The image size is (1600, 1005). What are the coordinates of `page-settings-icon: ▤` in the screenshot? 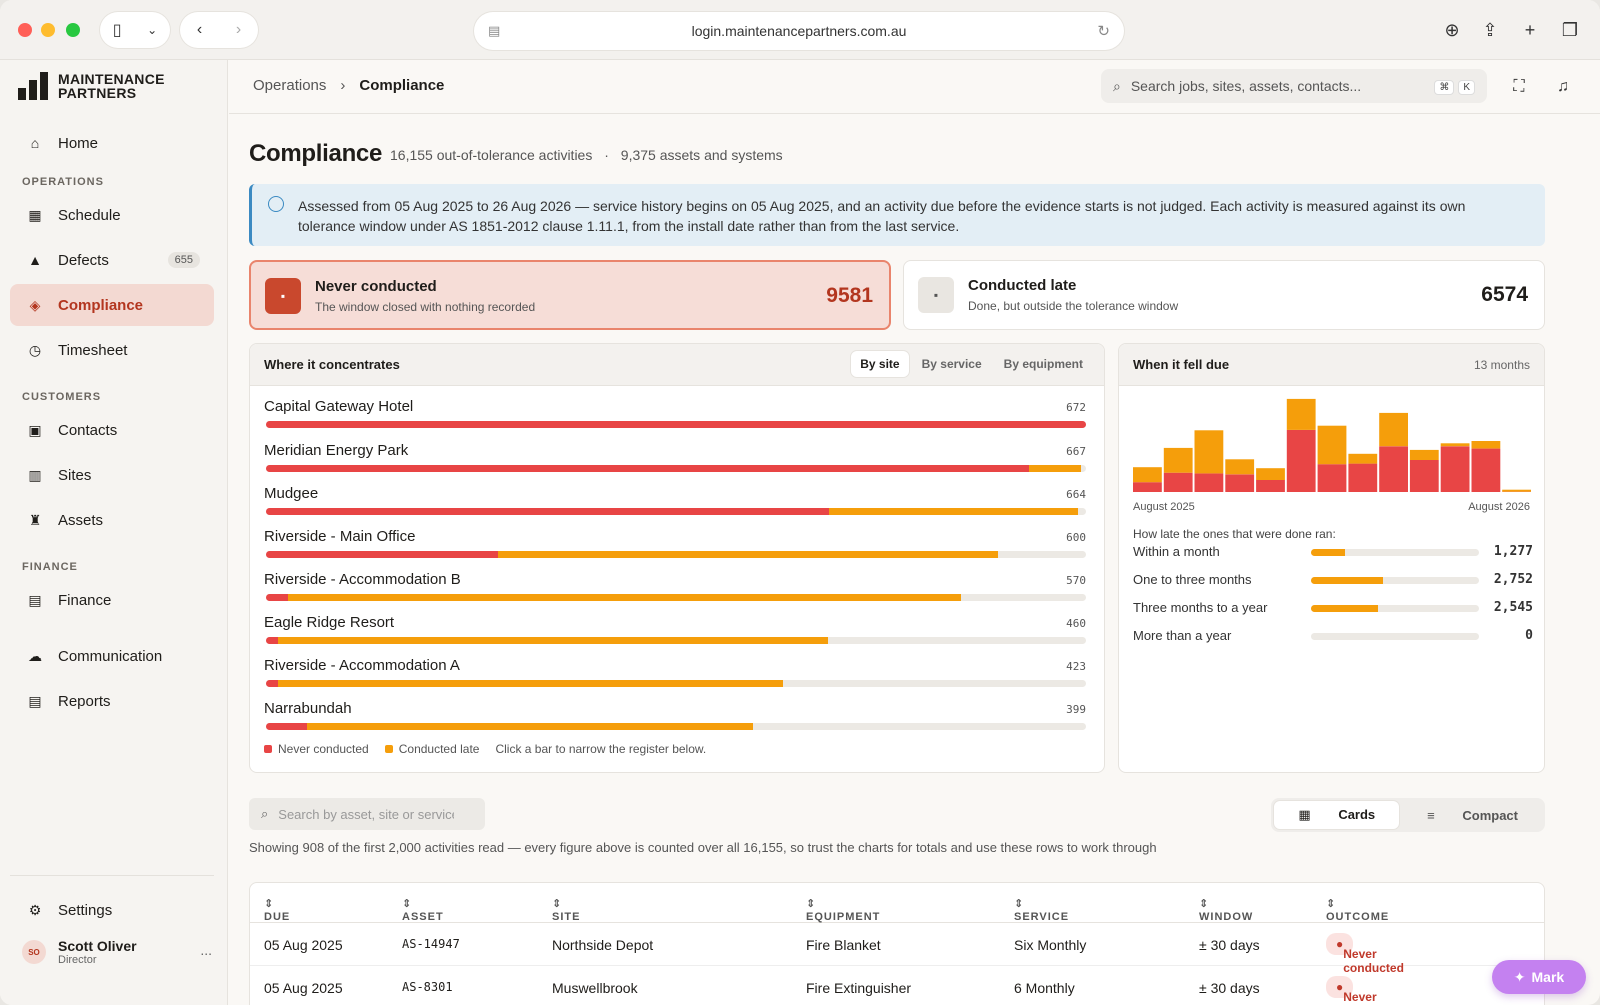 It's located at (494, 31).